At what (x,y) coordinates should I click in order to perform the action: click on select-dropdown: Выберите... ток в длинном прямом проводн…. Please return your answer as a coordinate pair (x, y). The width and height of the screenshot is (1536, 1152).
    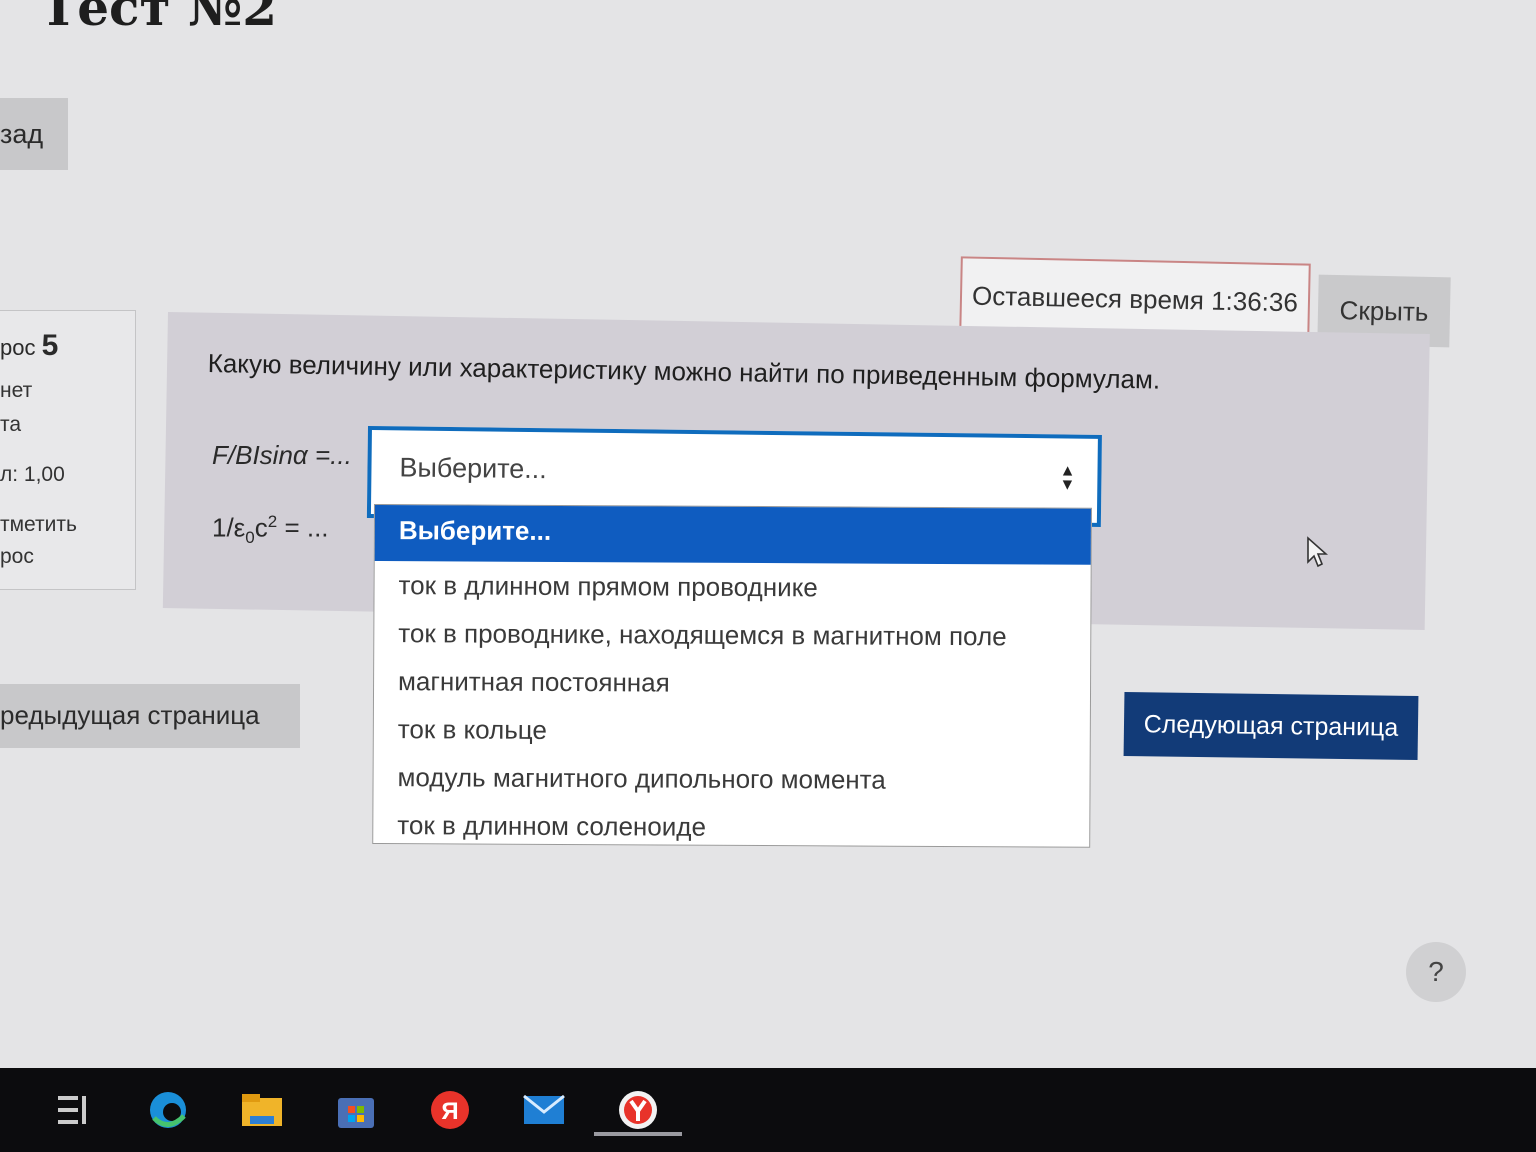
    Looking at the image, I should click on (732, 676).